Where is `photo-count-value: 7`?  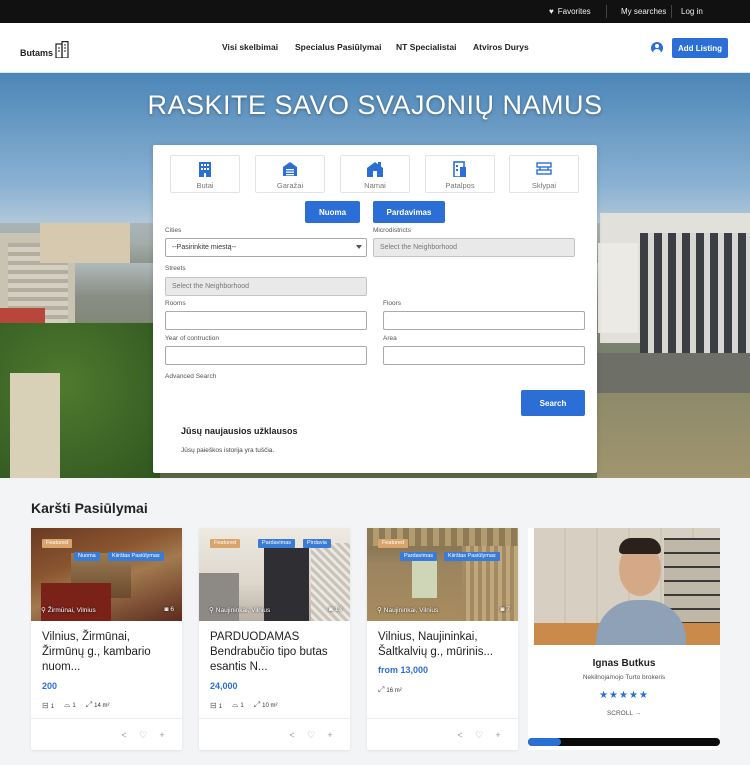
photo-count-value: 7 is located at coordinates (508, 609).